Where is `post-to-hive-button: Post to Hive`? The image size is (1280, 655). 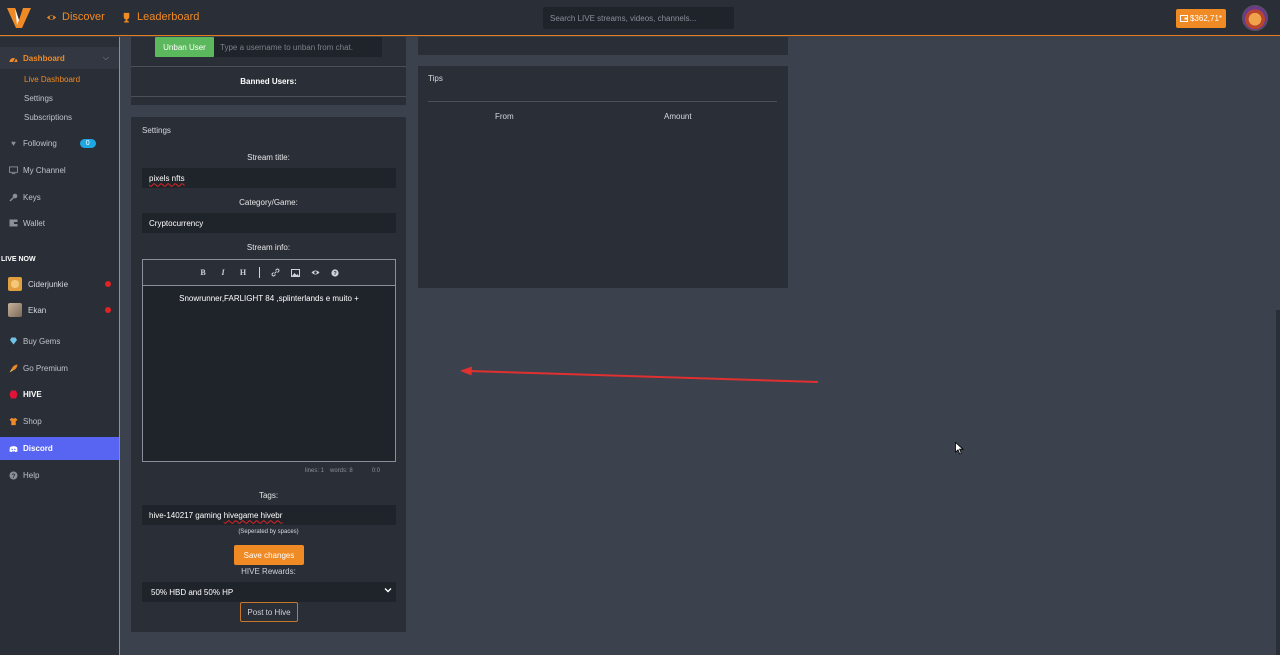 post-to-hive-button: Post to Hive is located at coordinates (269, 612).